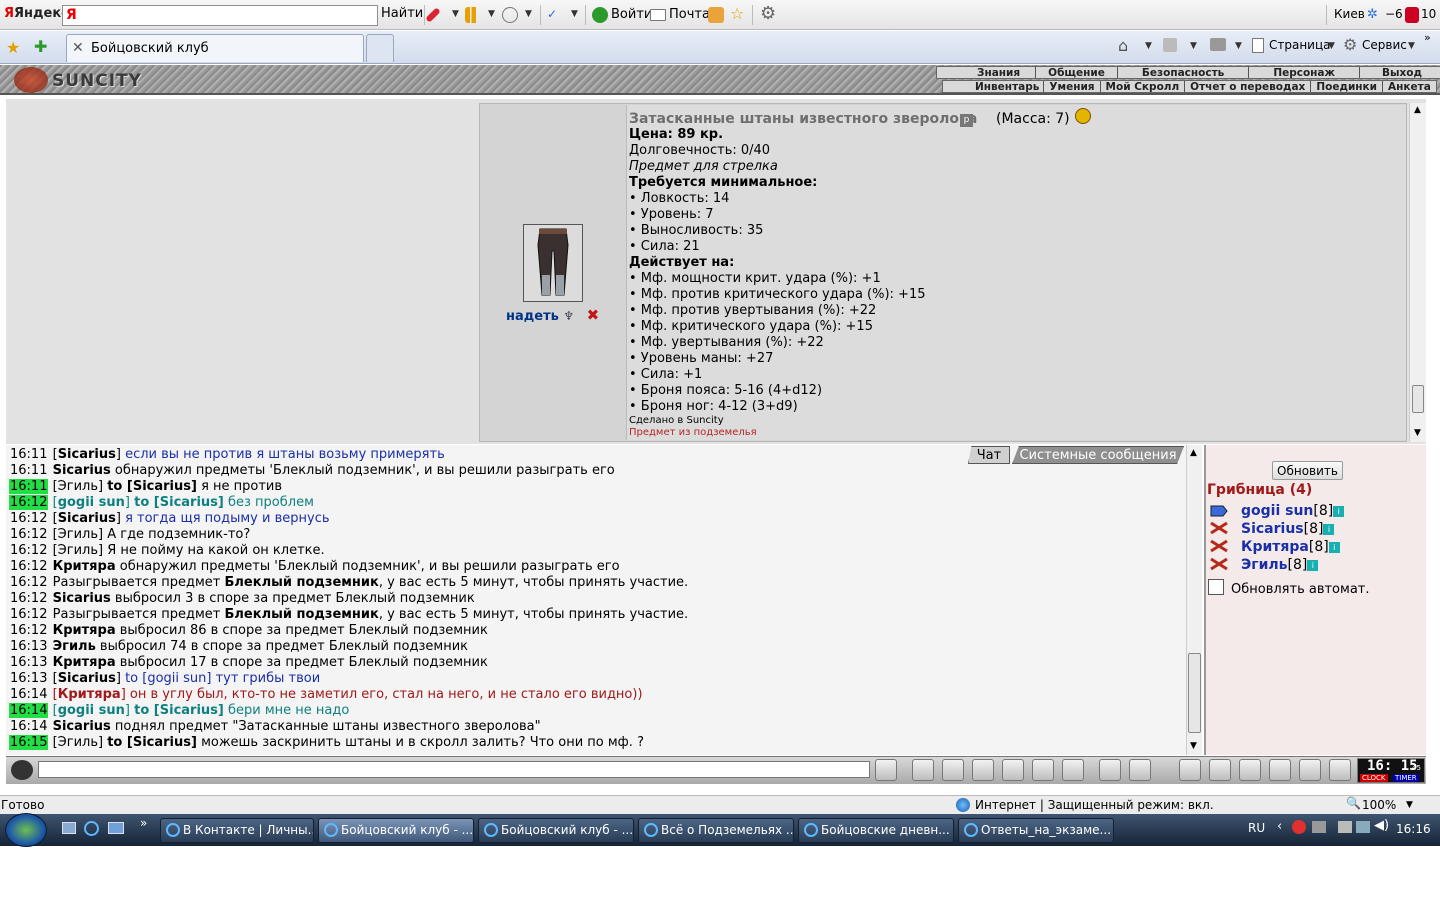 This screenshot has height=900, width=1440. I want to click on menu-character: Персонаж, so click(1304, 73).